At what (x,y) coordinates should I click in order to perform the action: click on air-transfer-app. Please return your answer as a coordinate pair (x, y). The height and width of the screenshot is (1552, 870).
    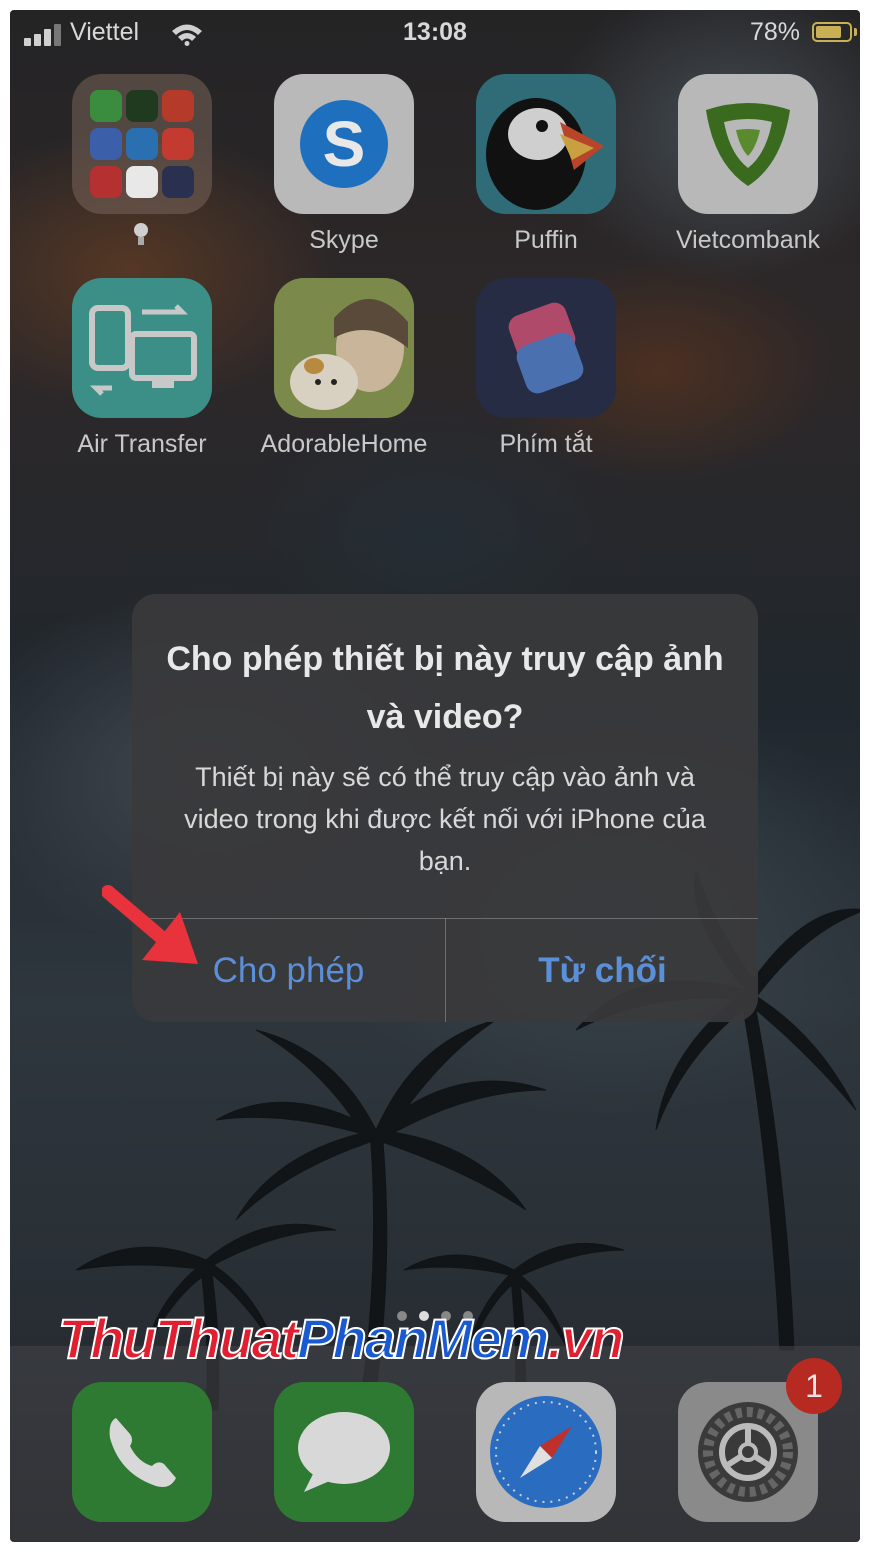
    Looking at the image, I should click on (142, 348).